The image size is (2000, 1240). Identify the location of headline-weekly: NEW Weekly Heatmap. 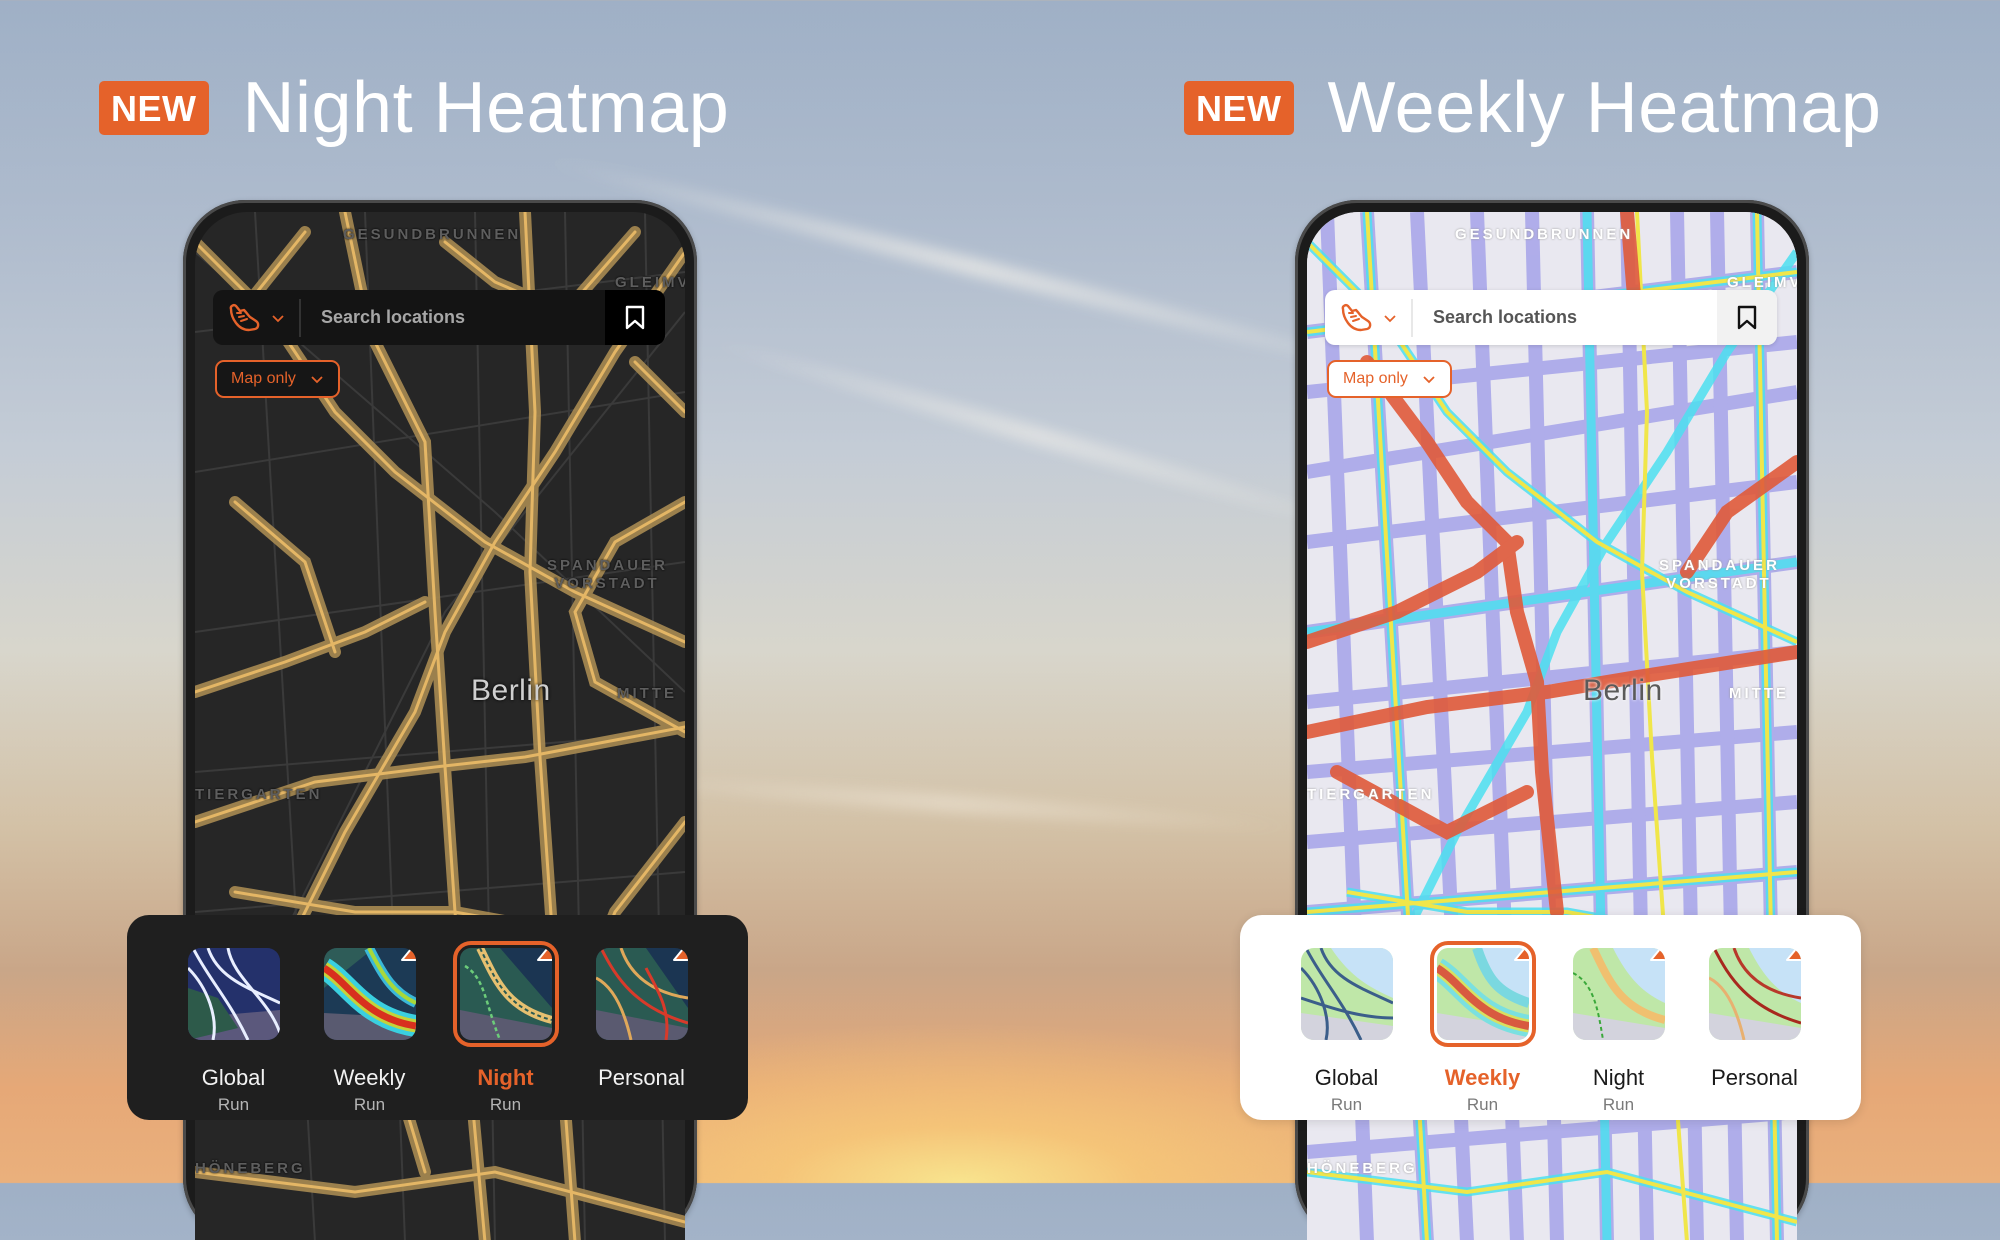
(1533, 108).